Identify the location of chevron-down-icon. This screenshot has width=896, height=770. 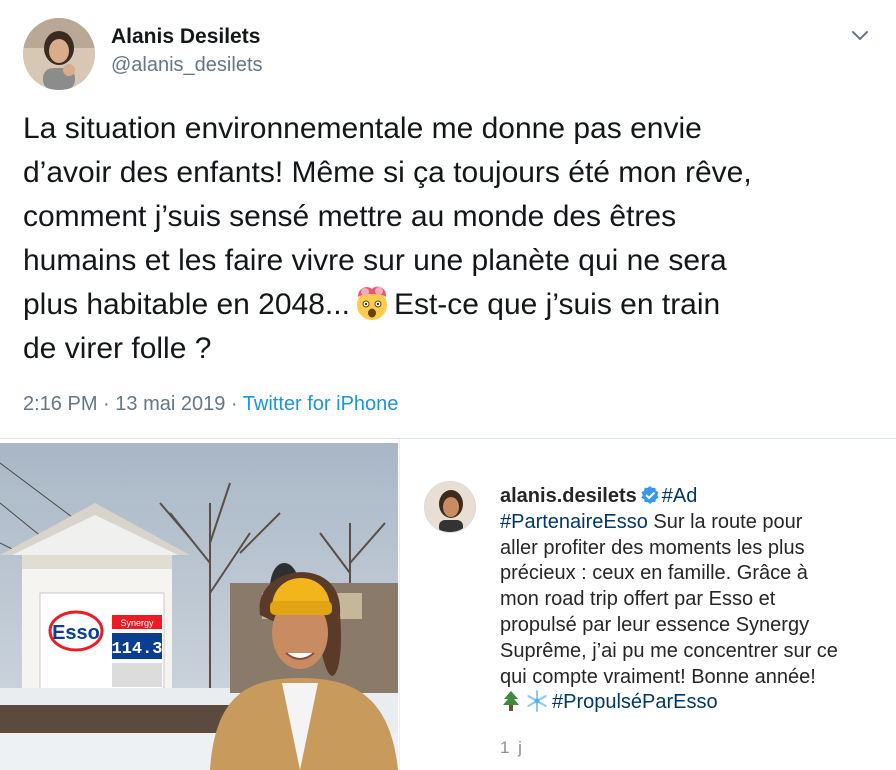
(860, 35).